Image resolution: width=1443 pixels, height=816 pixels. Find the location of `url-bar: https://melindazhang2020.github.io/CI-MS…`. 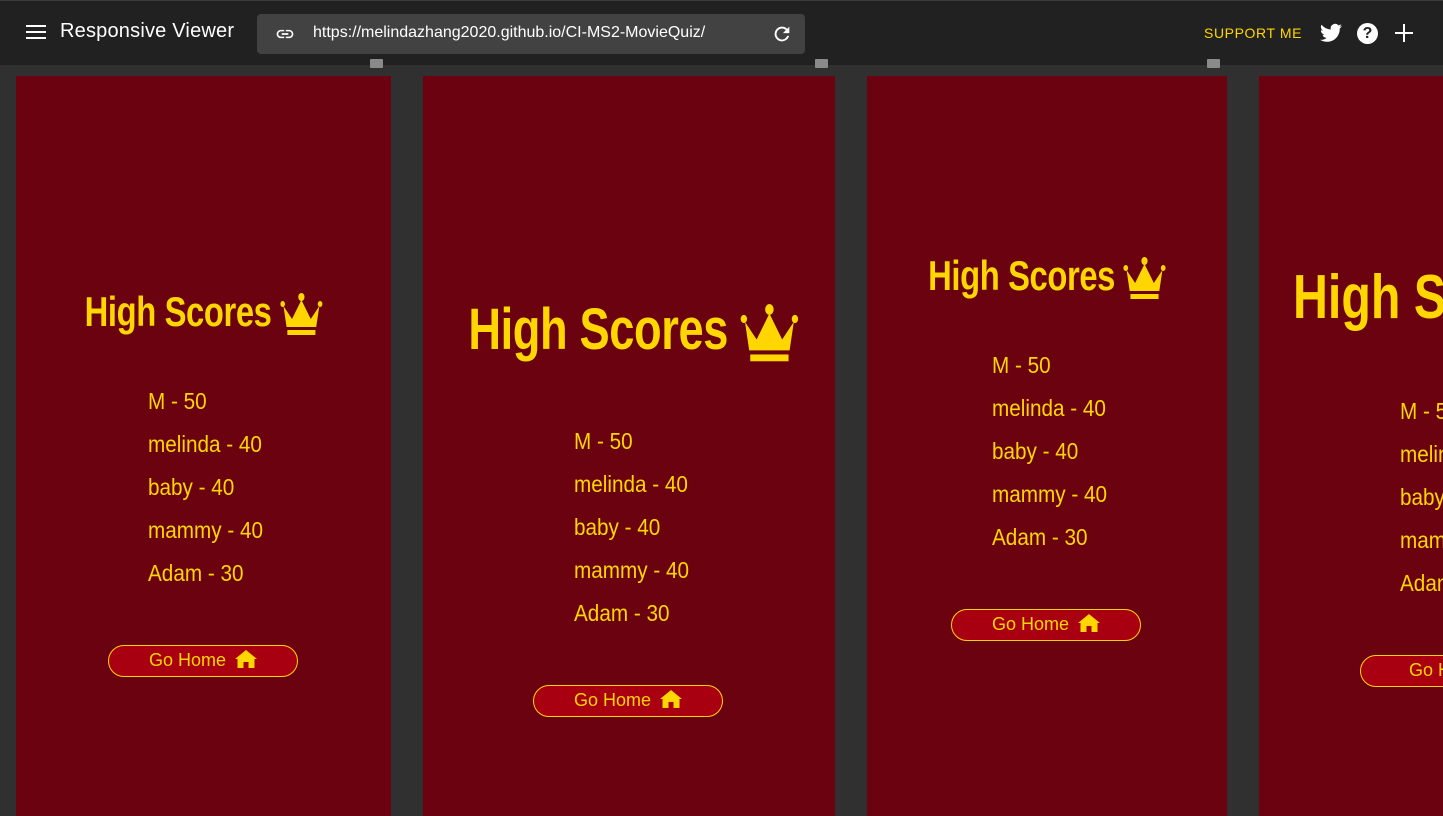

url-bar: https://melindazhang2020.github.io/CI-MS… is located at coordinates (531, 34).